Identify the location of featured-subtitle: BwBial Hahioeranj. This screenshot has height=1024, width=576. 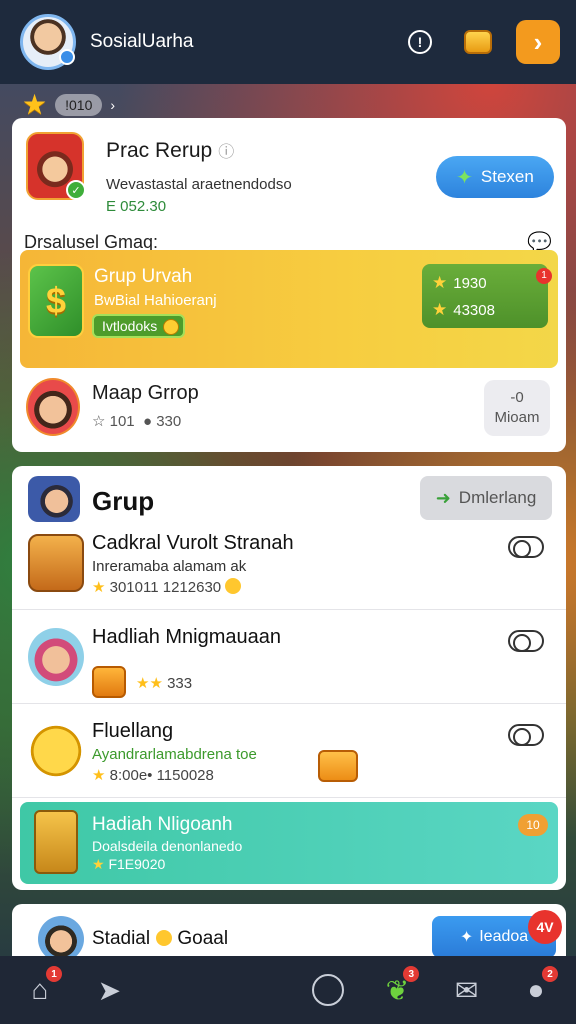
(155, 300).